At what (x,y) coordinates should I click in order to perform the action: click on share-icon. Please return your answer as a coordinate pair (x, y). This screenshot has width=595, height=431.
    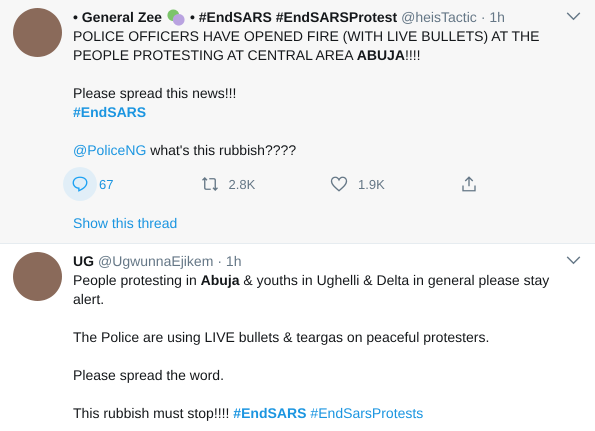
    Looking at the image, I should click on (469, 184).